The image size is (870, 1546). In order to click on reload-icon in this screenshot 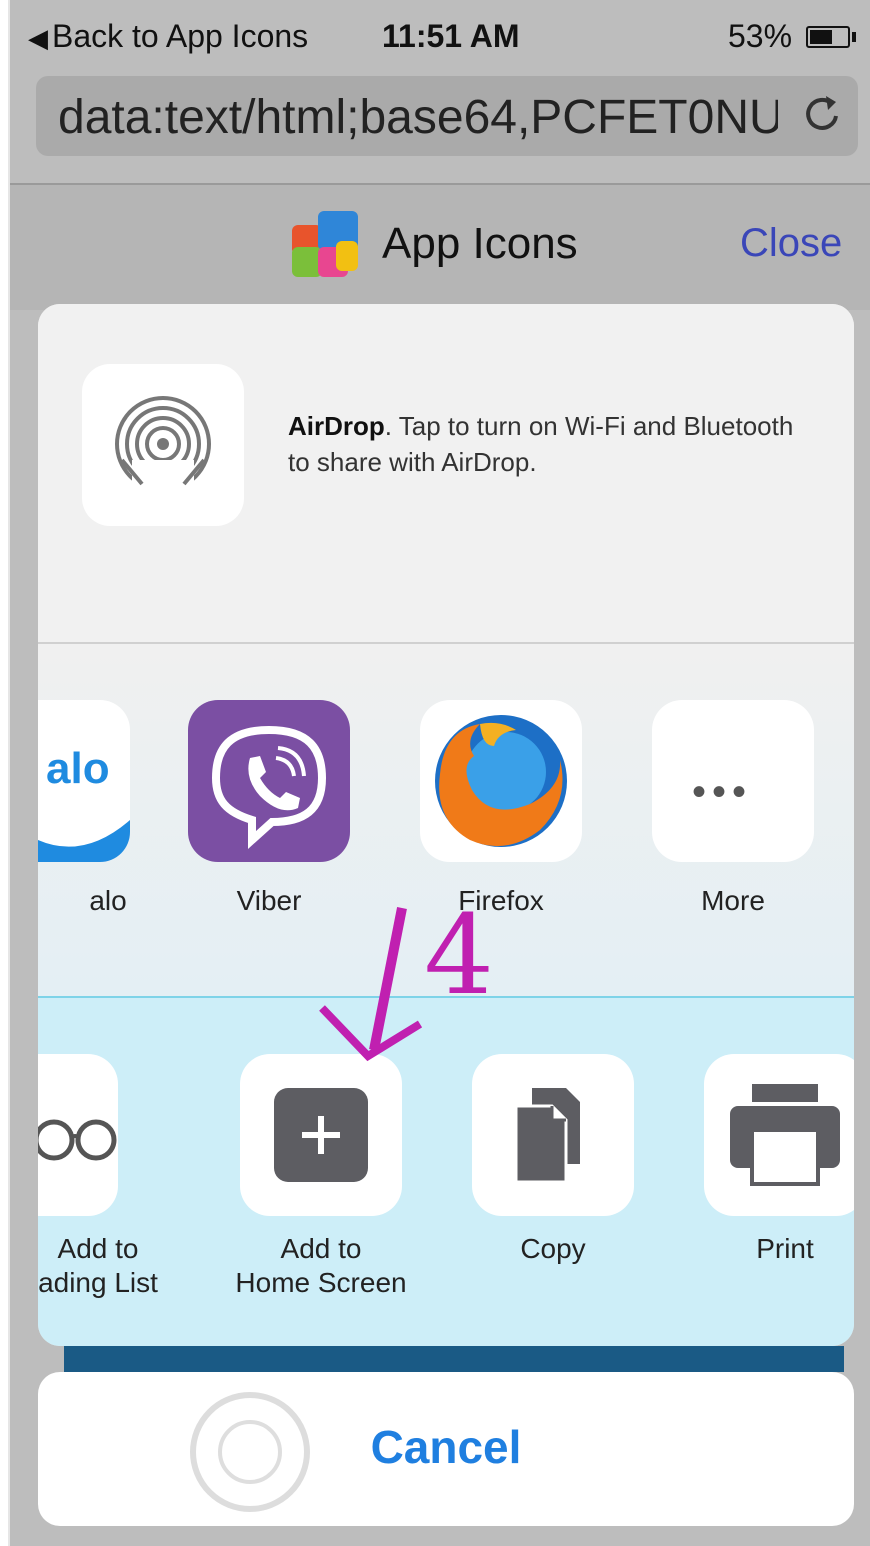, I will do `click(822, 117)`.